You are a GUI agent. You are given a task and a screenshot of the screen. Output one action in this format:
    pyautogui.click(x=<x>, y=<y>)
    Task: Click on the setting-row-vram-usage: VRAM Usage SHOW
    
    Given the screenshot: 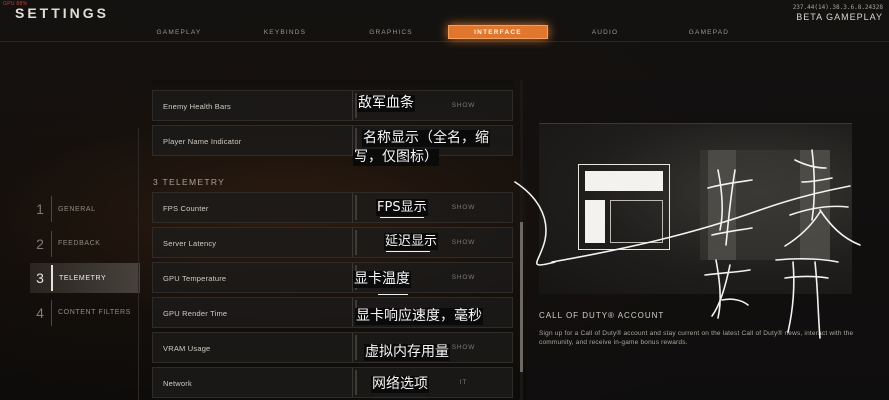 What is the action you would take?
    pyautogui.click(x=332, y=347)
    